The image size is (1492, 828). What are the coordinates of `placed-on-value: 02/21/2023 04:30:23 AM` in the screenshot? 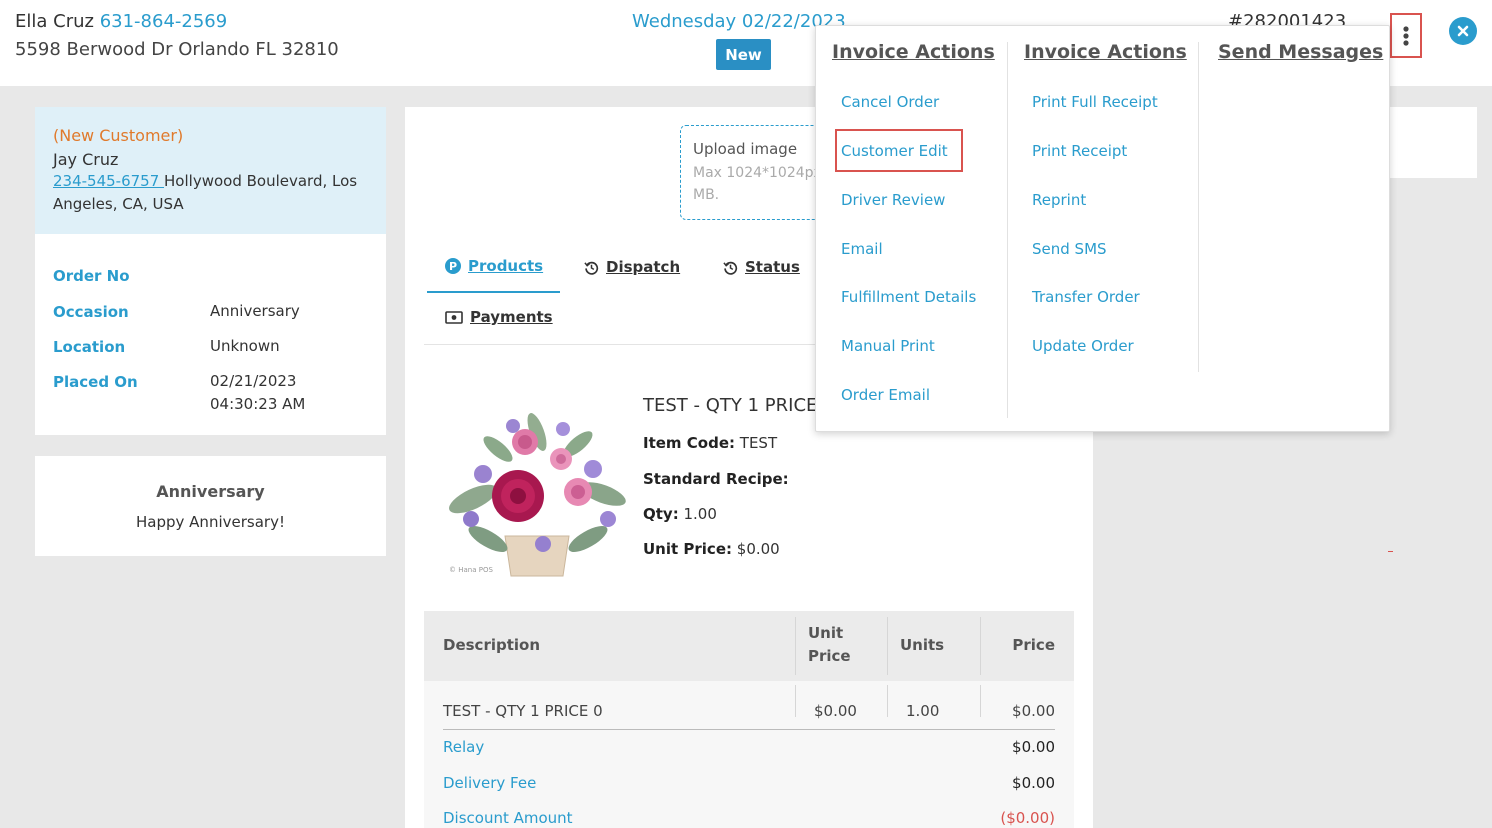 It's located at (258, 392).